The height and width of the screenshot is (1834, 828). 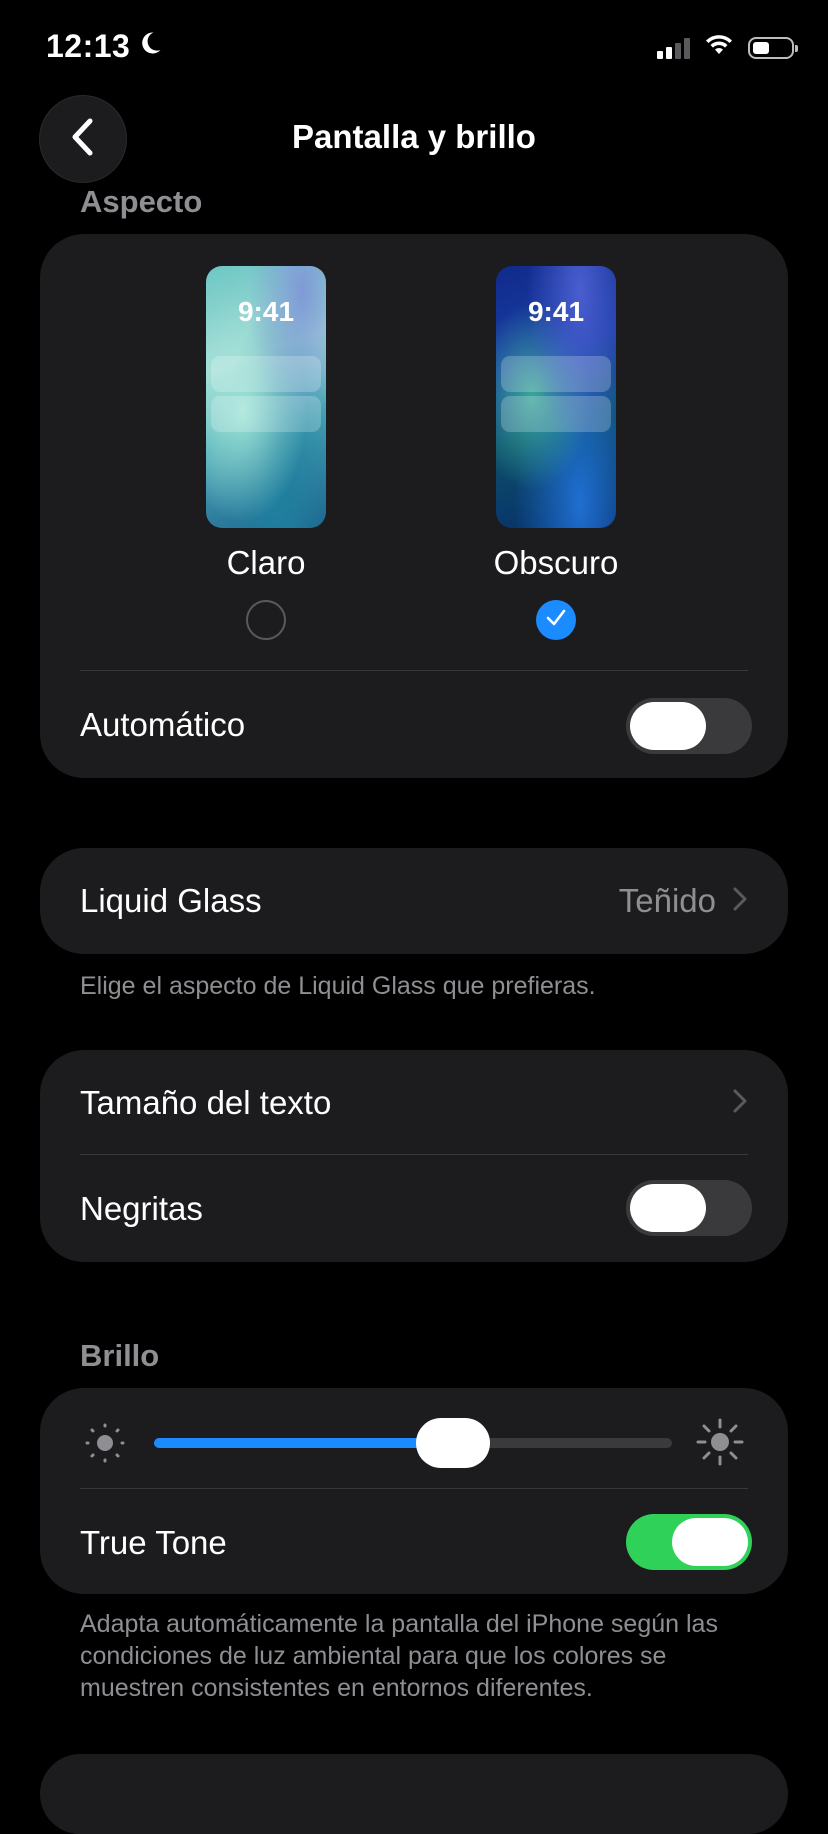 I want to click on battery-icon, so click(x=773, y=47).